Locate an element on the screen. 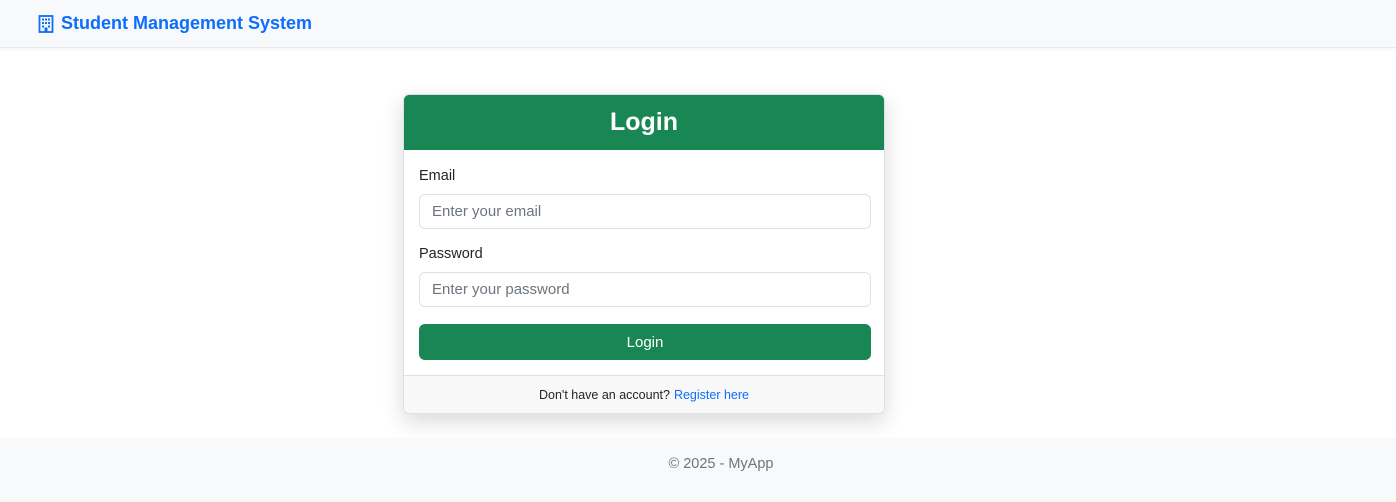 The width and height of the screenshot is (1396, 502). register-link: Register here is located at coordinates (711, 395).